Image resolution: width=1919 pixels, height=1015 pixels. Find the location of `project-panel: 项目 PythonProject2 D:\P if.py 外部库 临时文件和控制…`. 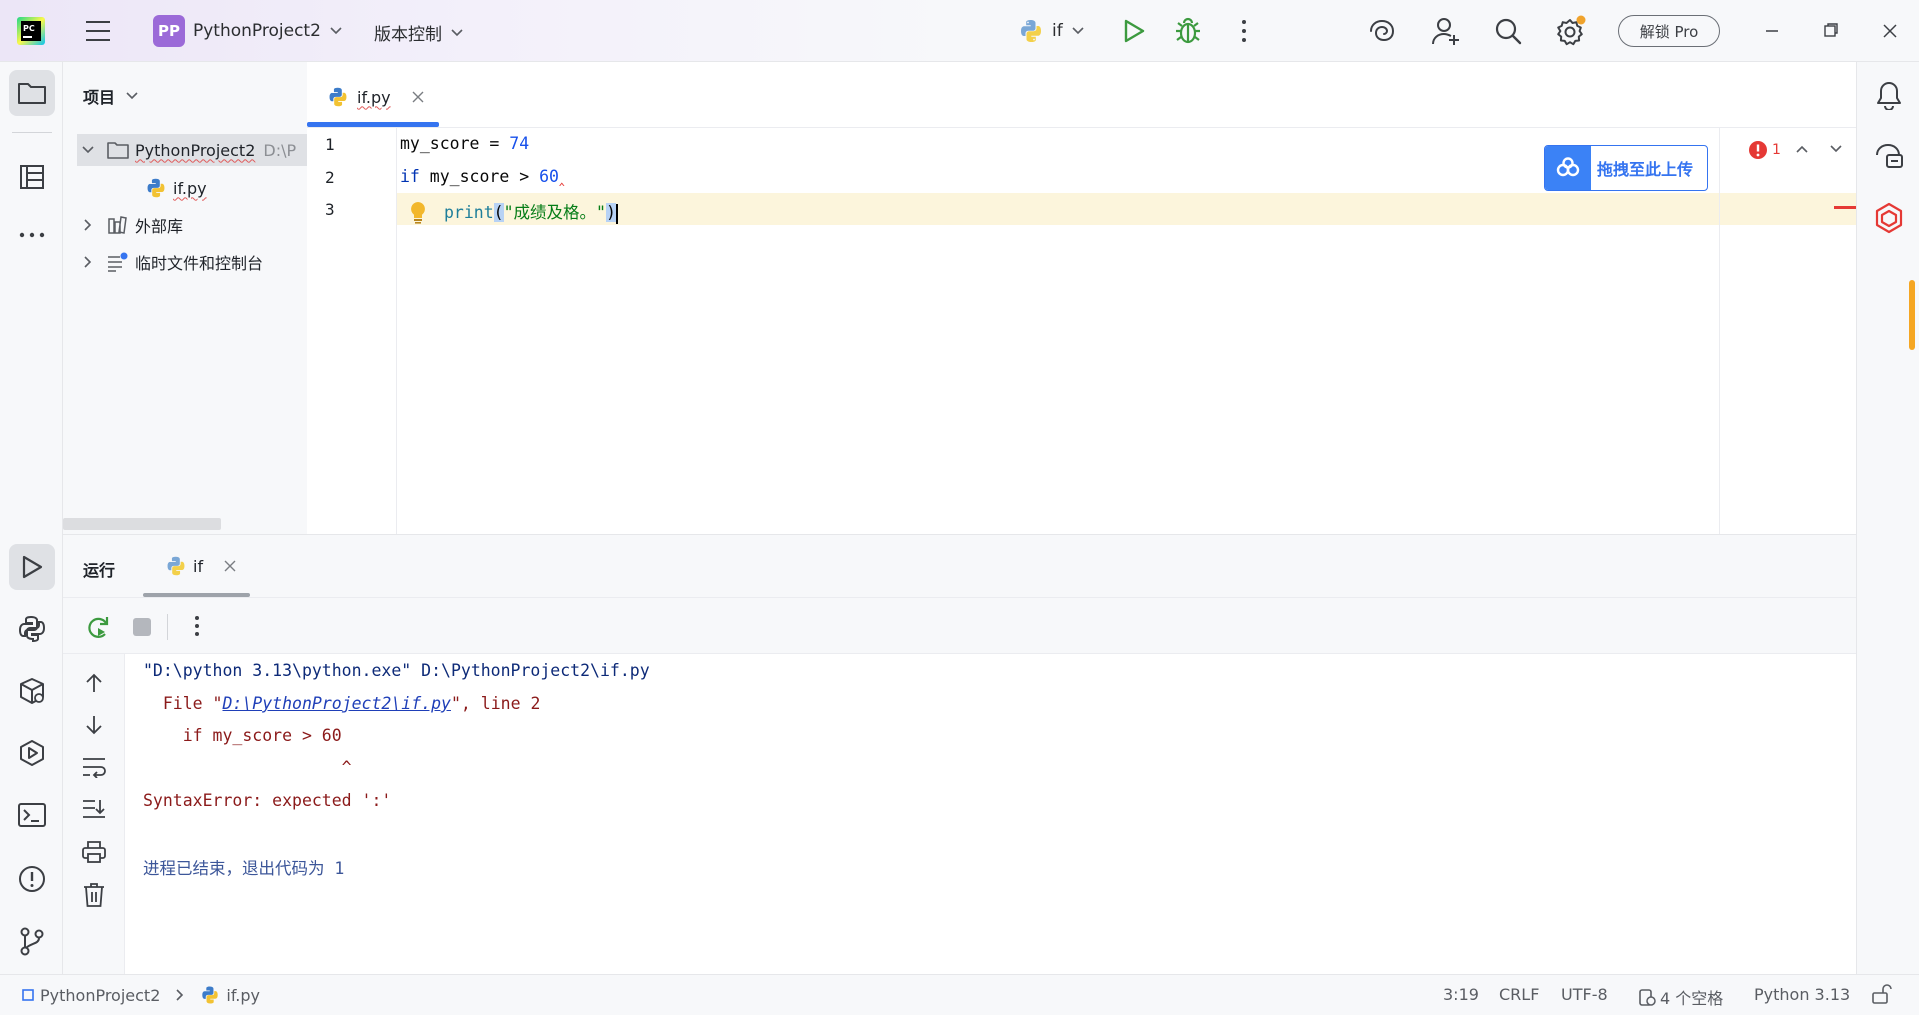

project-panel: 项目 PythonProject2 D:\P if.py 外部库 临时文件和控制… is located at coordinates (185, 298).